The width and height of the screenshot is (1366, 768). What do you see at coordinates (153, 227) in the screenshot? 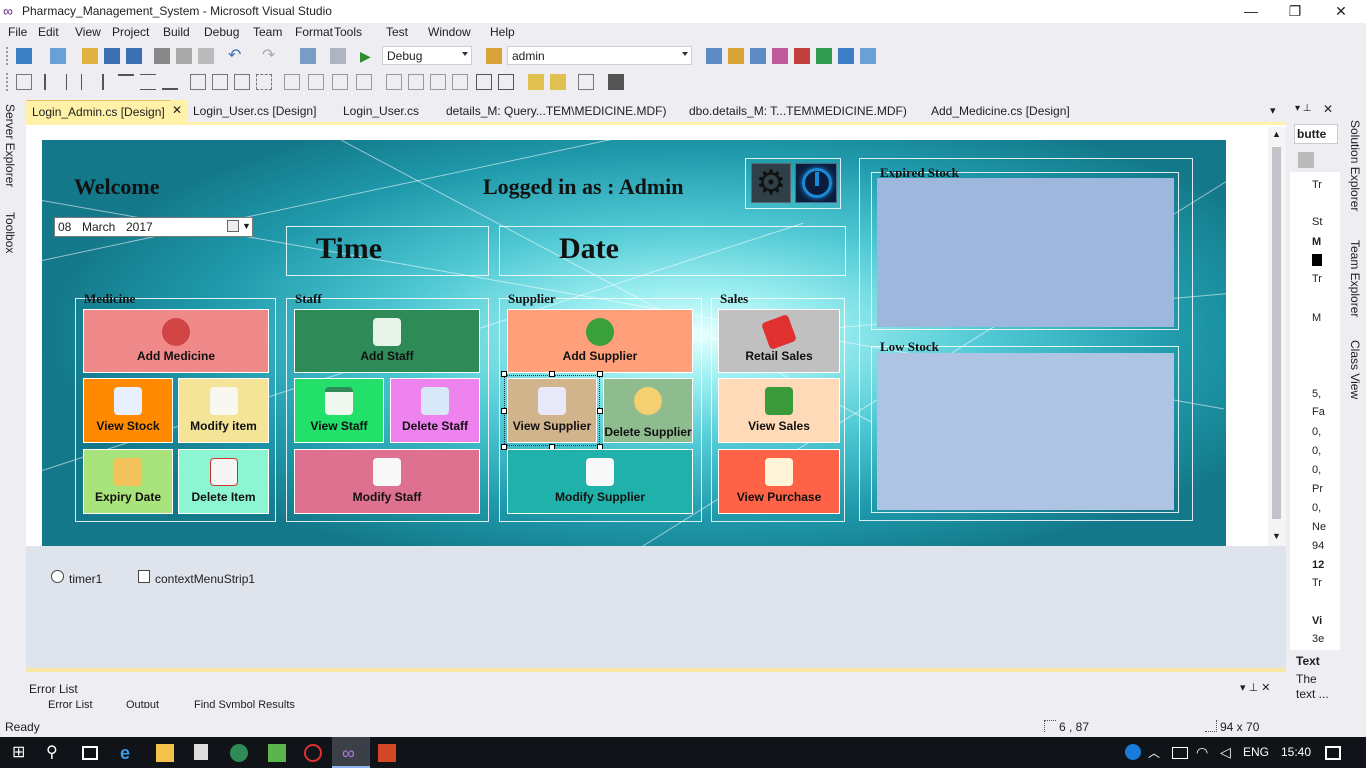
I see `date-time-picker: 08 March 2017 ▼` at bounding box center [153, 227].